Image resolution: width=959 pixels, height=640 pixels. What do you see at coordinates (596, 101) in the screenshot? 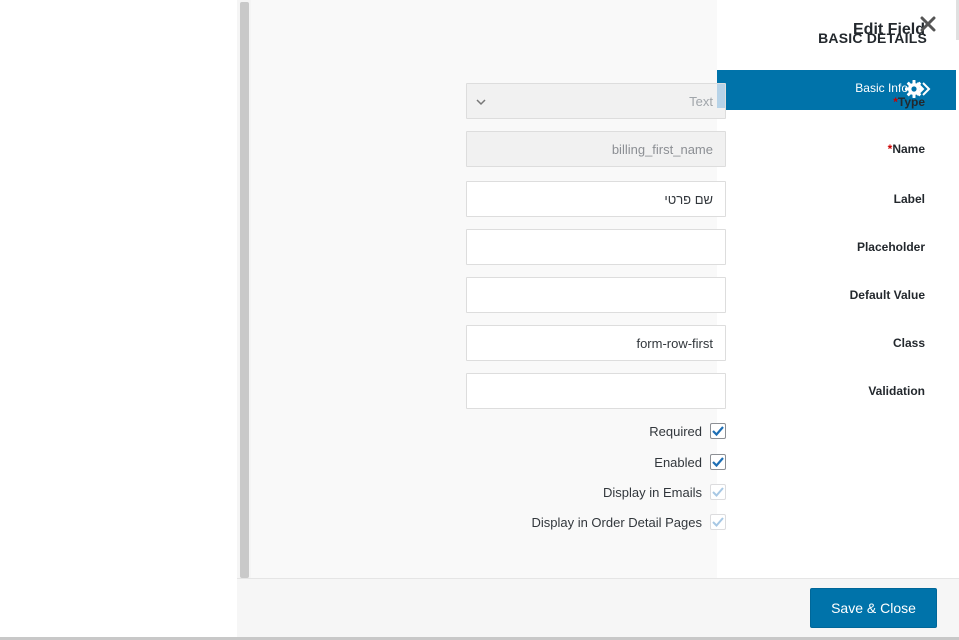
I see `type-select: Text` at bounding box center [596, 101].